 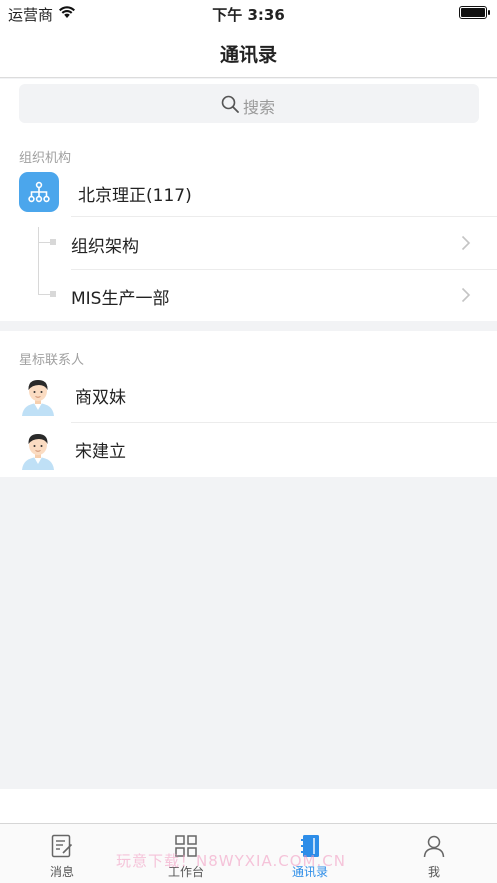 I want to click on watermark: 玩意下载！N8WYXIA.COM.CN, so click(x=231, y=861).